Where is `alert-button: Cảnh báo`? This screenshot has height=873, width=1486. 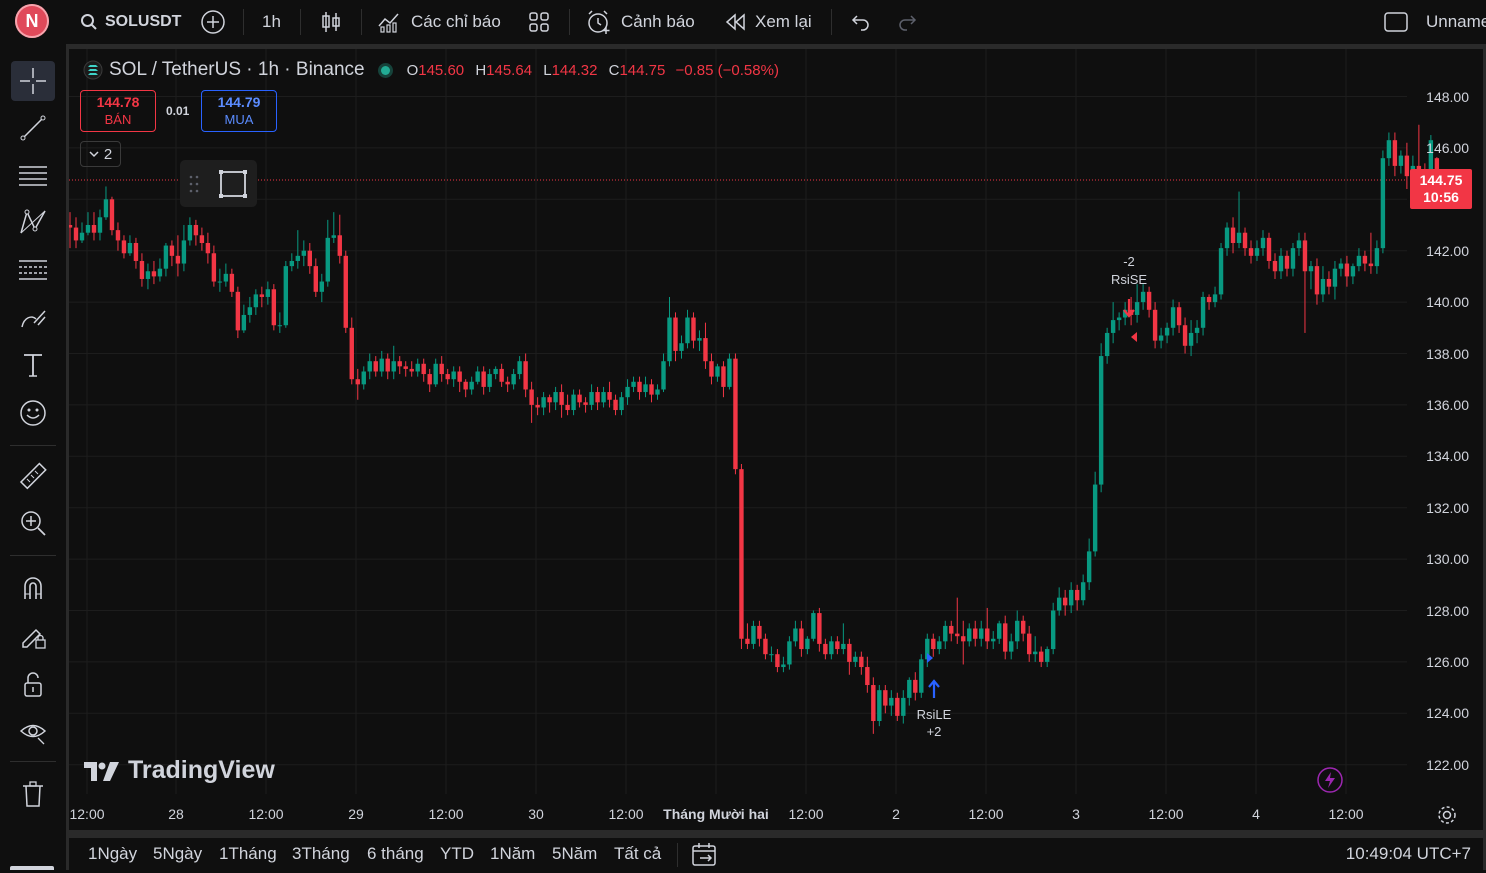
alert-button: Cảnh báo is located at coordinates (640, 22).